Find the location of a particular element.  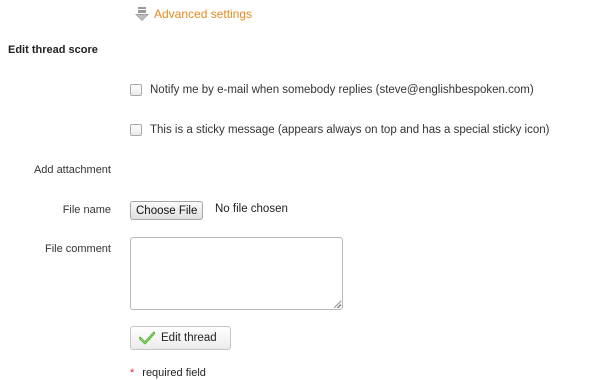

required-field-note: * required field is located at coordinates (168, 373).